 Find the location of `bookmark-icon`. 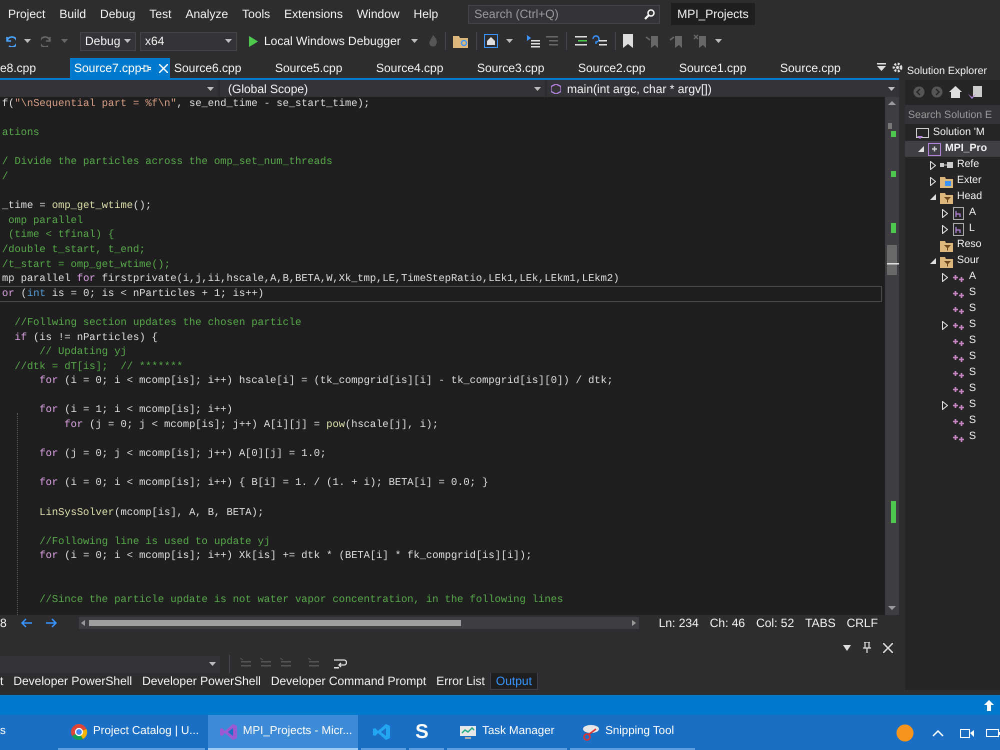

bookmark-icon is located at coordinates (627, 41).